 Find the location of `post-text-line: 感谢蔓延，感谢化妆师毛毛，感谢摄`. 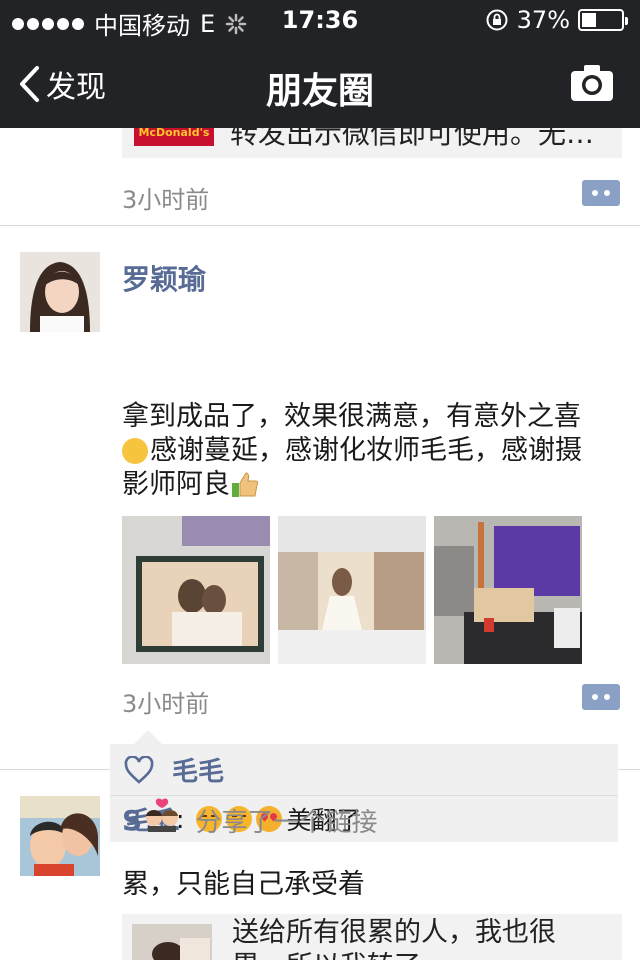

post-text-line: 感谢蔓延，感谢化妆师毛毛，感谢摄 is located at coordinates (367, 451).